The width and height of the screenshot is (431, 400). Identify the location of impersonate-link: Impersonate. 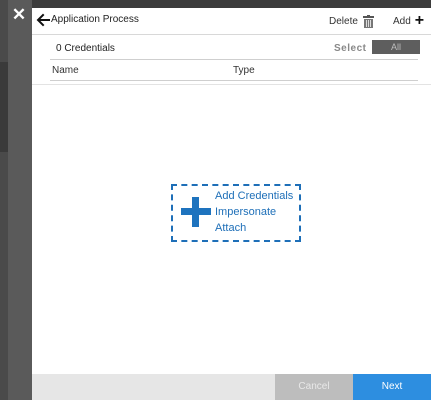
(254, 212).